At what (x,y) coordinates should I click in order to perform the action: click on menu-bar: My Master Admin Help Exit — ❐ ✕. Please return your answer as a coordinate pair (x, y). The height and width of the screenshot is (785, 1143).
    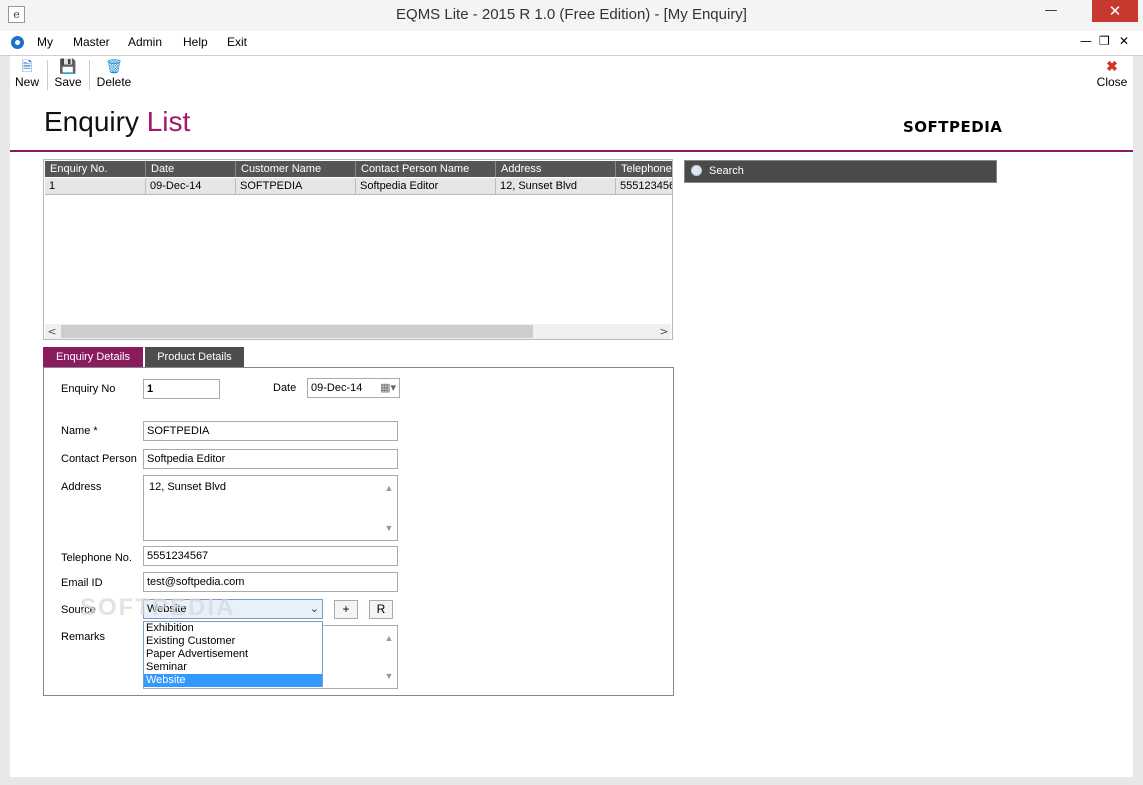
    Looking at the image, I should click on (571, 43).